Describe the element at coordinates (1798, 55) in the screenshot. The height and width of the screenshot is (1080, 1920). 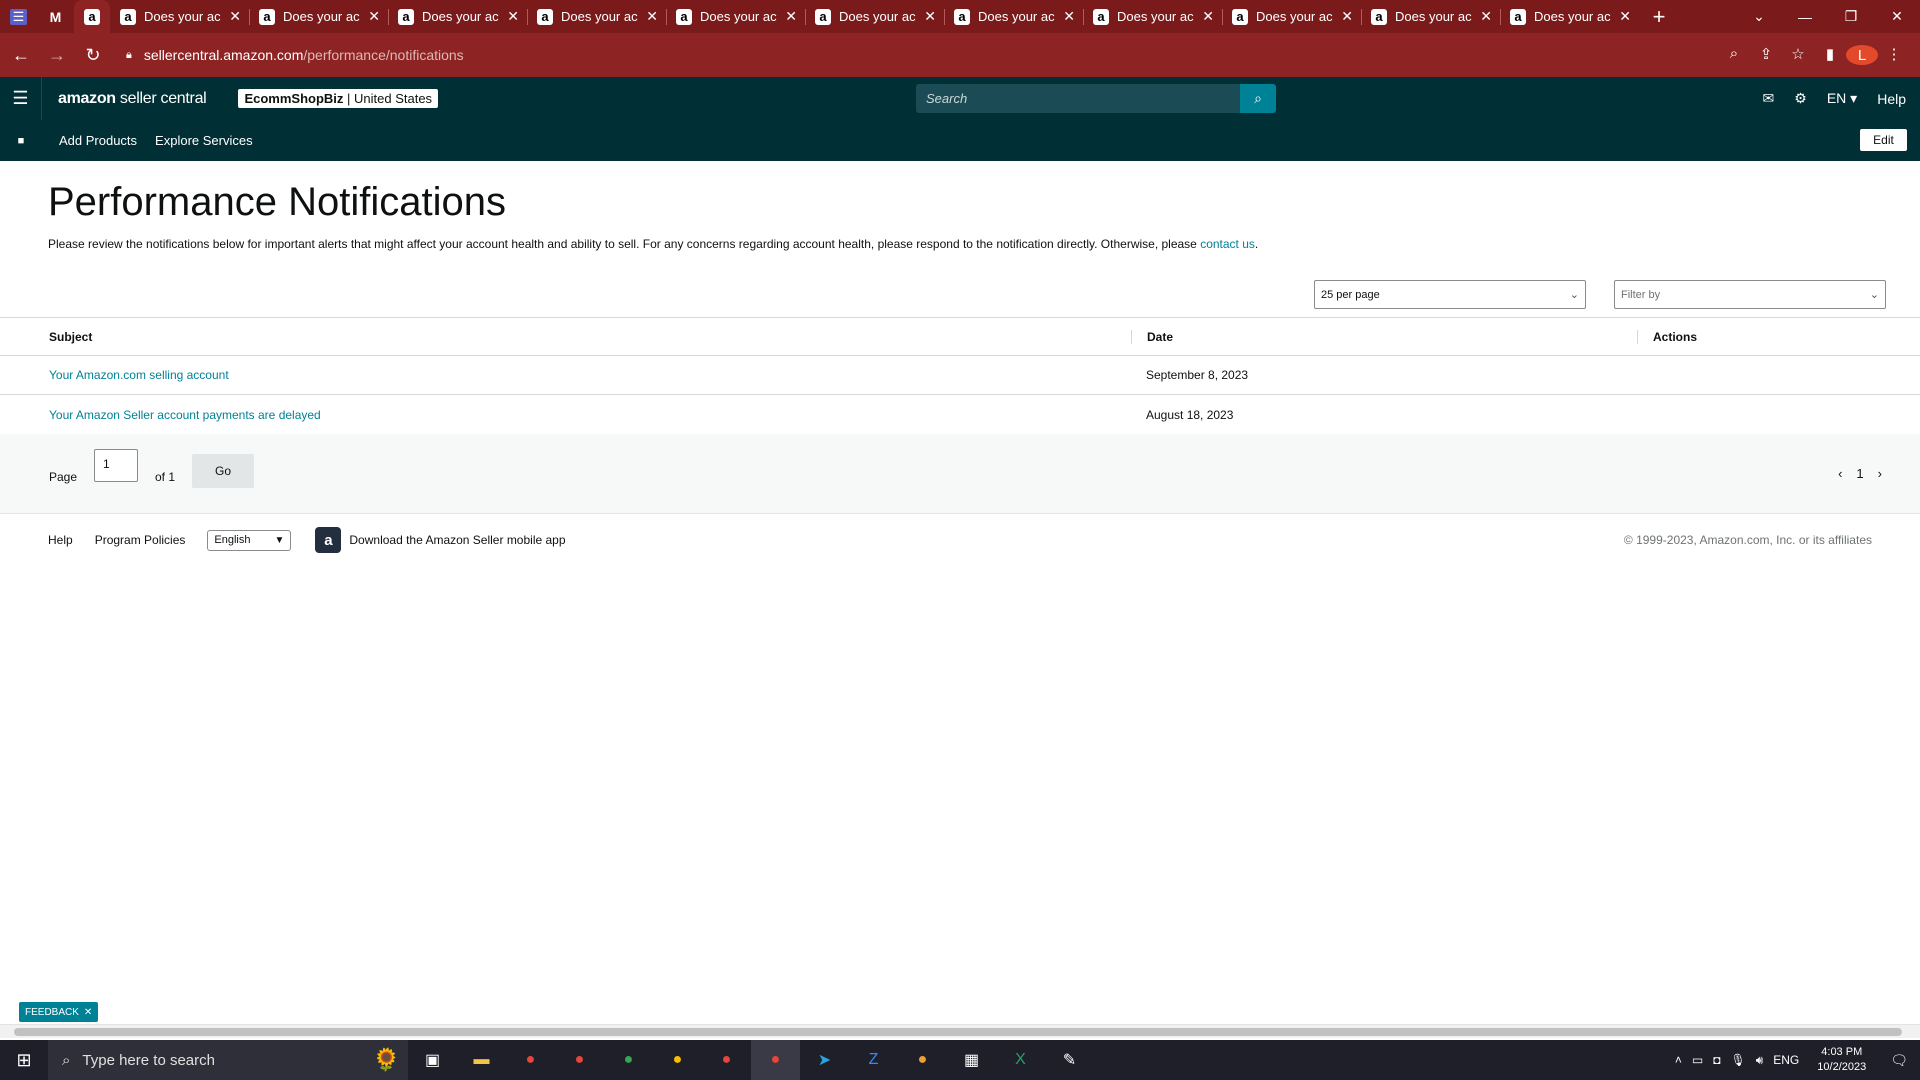
I see `bookmark-star-icon: ☆` at that location.